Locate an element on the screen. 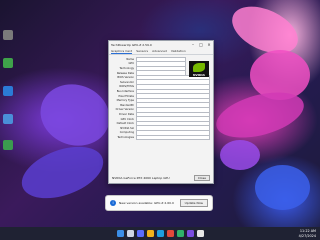 The width and height of the screenshot is (320, 240). start-icon is located at coordinates (120, 233).